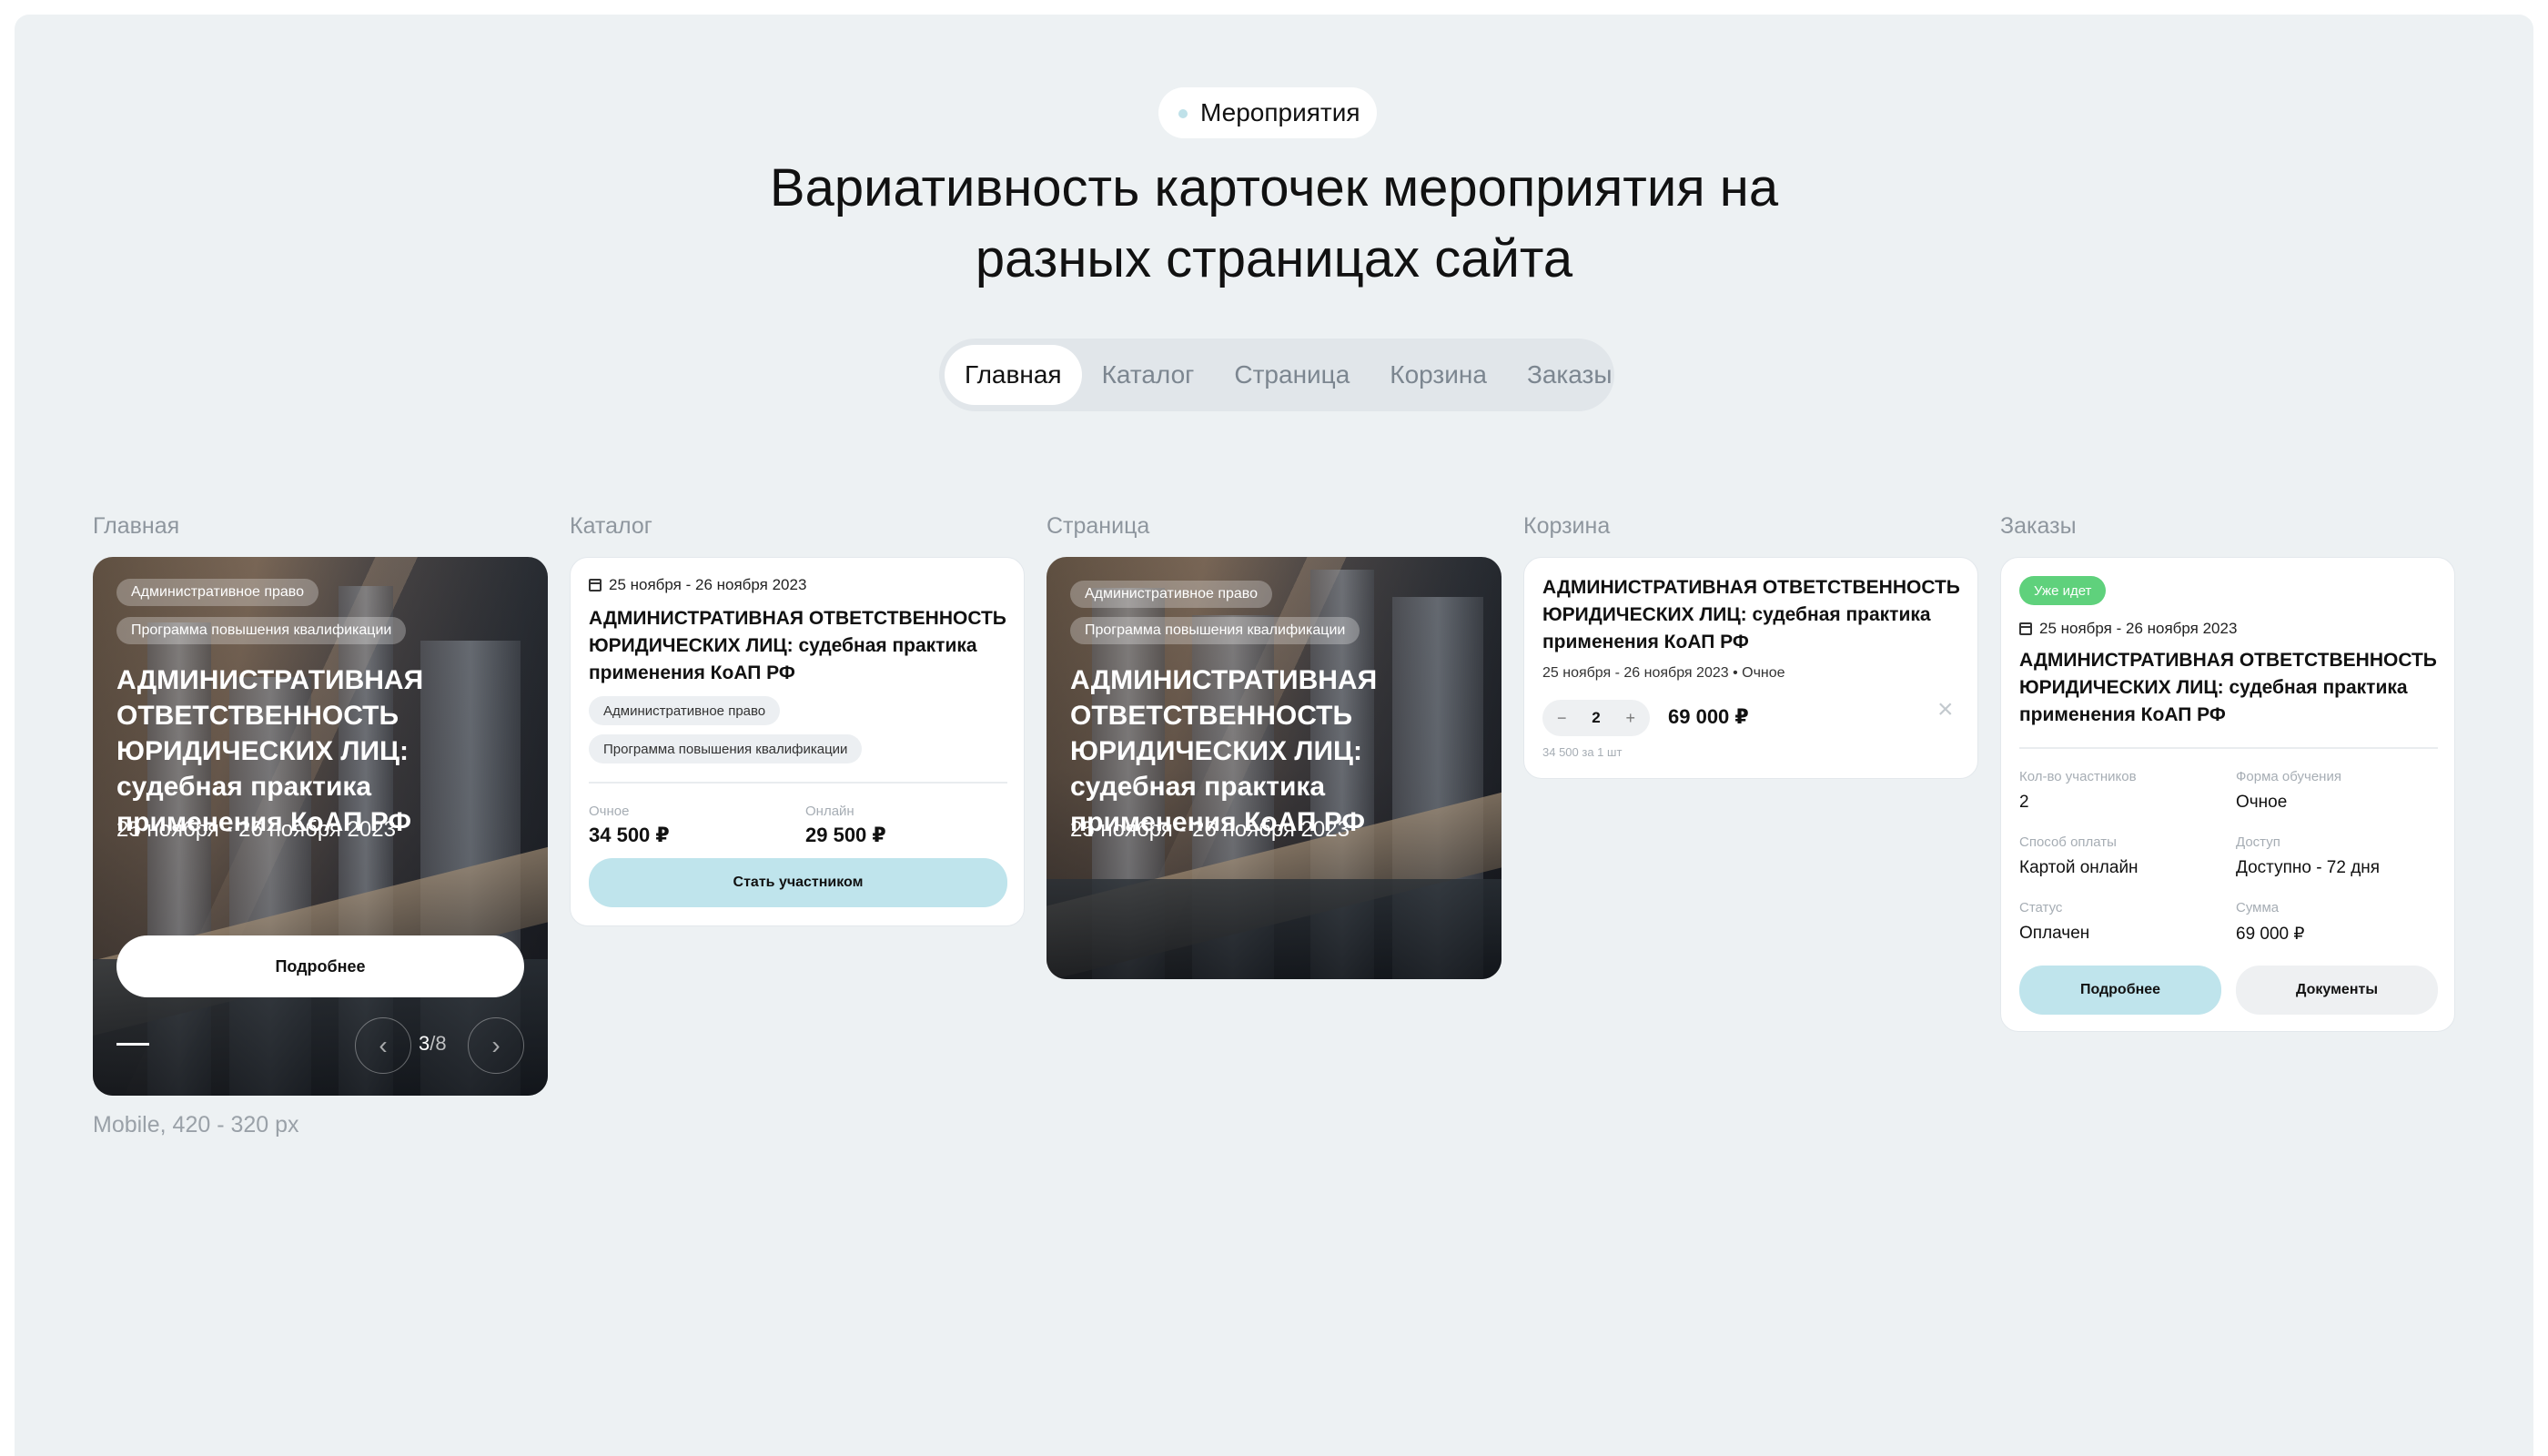 Image resolution: width=2548 pixels, height=1456 pixels. Describe the element at coordinates (1664, 673) in the screenshot. I see `event-meta: 25 ноября - 26 ноября 2023 • Очное` at that location.